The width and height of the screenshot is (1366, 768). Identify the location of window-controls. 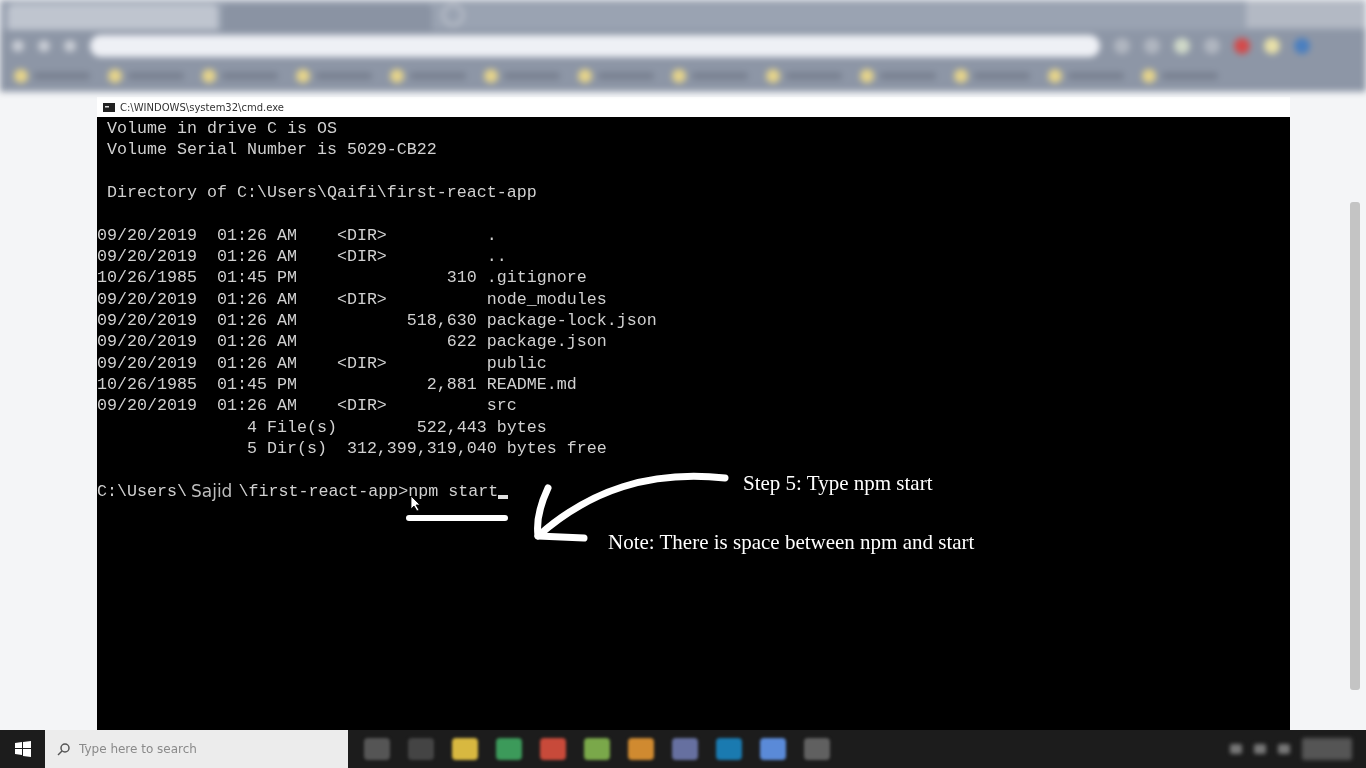
(1306, 14).